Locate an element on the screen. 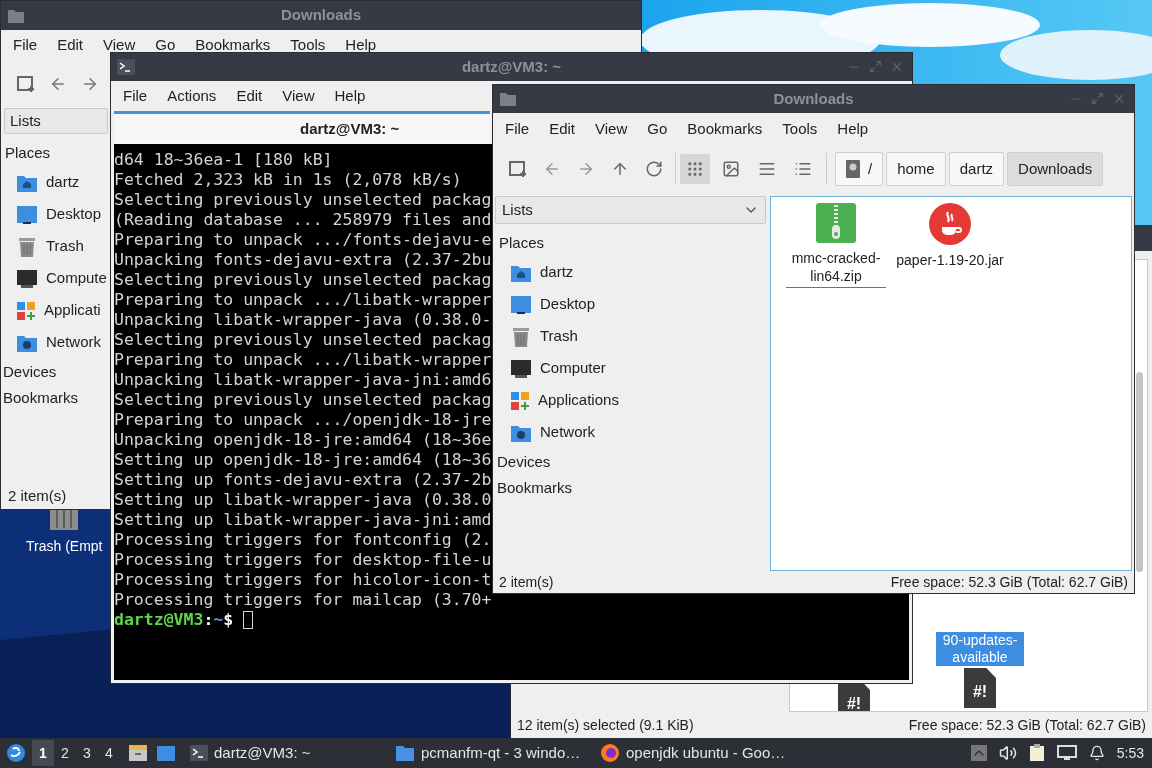  path-button: dartz is located at coordinates (976, 169).